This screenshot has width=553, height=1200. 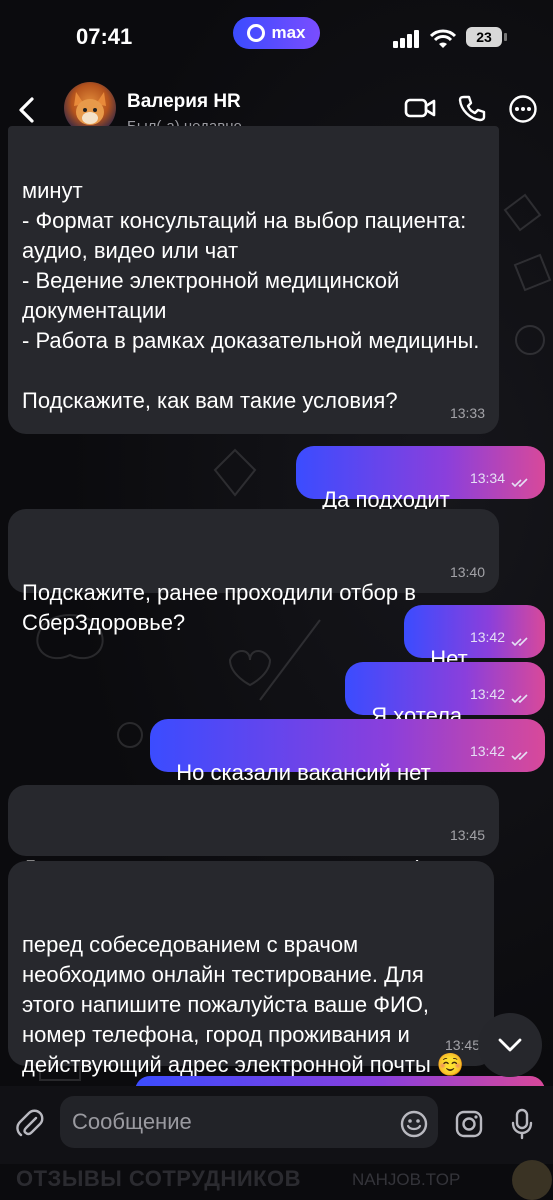 What do you see at coordinates (445, 695) in the screenshot?
I see `message-bubble-outgoing: Я хотела 13:42` at bounding box center [445, 695].